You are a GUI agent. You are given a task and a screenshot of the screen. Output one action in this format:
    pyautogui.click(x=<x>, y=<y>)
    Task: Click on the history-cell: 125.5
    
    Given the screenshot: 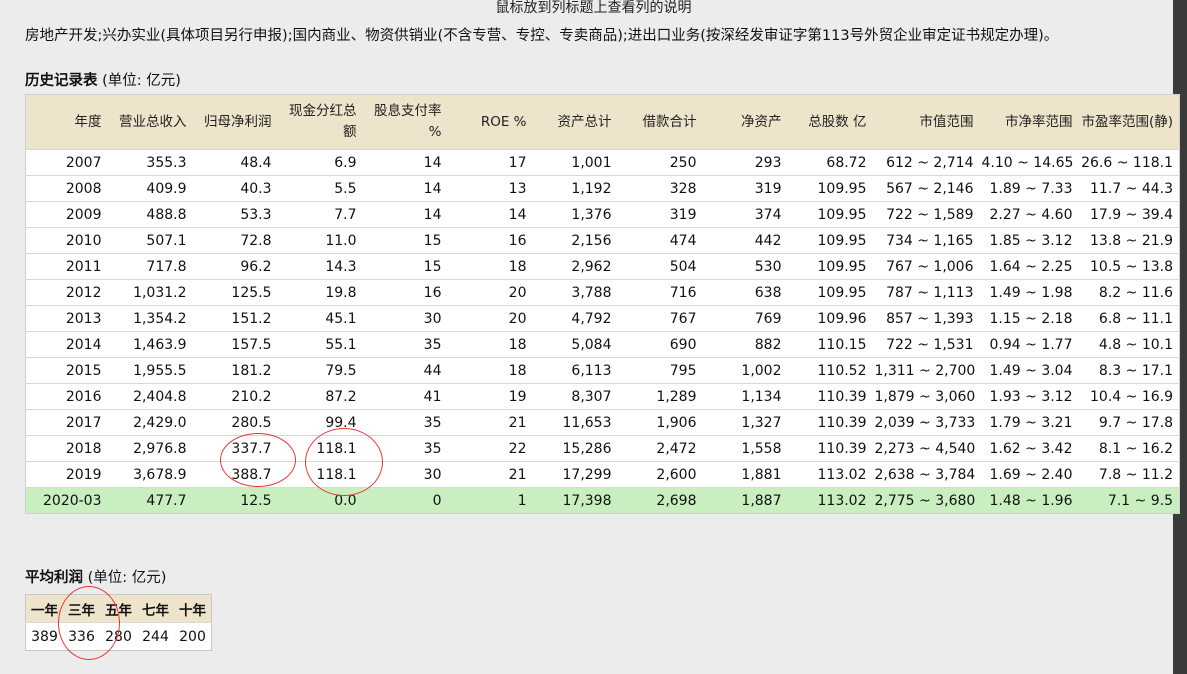 What is the action you would take?
    pyautogui.click(x=235, y=292)
    